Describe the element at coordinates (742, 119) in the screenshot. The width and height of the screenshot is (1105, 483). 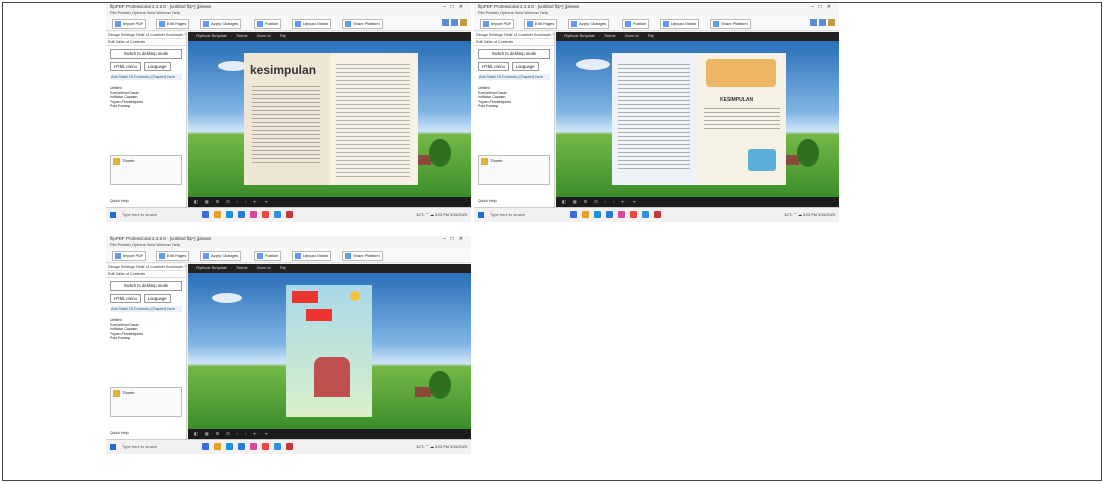
I see `right-page: KESIMPULAN` at that location.